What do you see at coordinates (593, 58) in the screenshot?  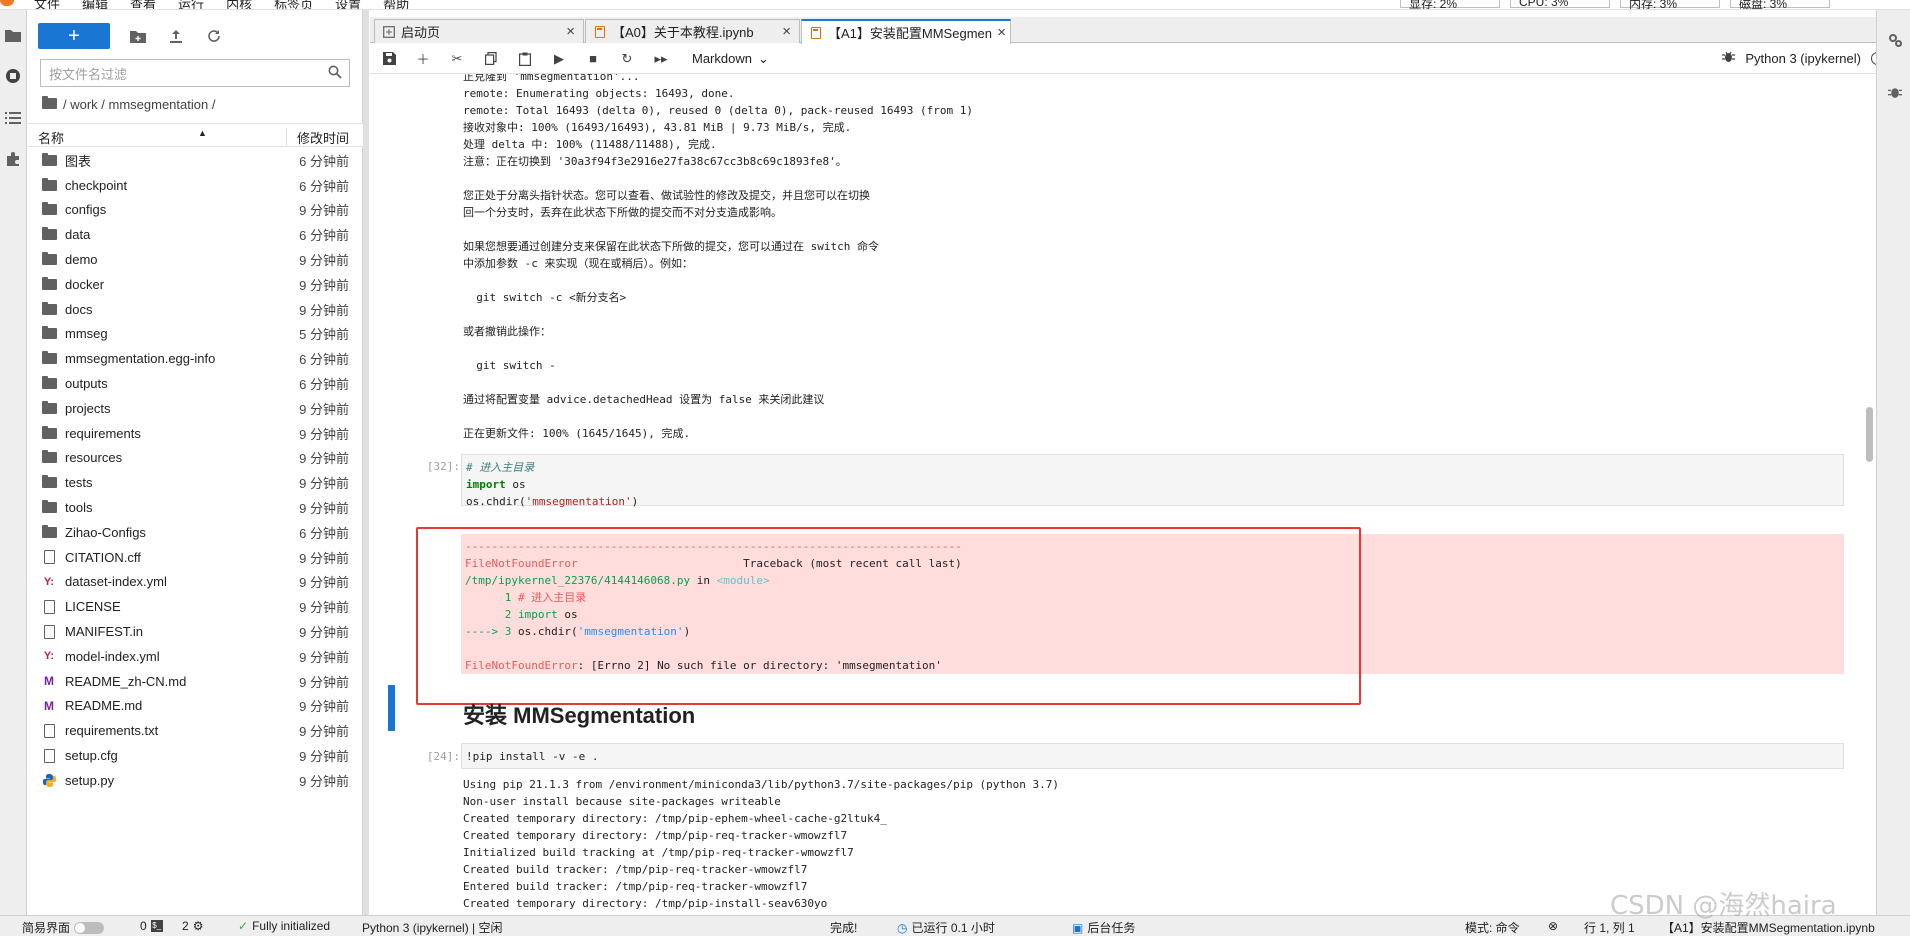 I see `stop-icon: ■` at bounding box center [593, 58].